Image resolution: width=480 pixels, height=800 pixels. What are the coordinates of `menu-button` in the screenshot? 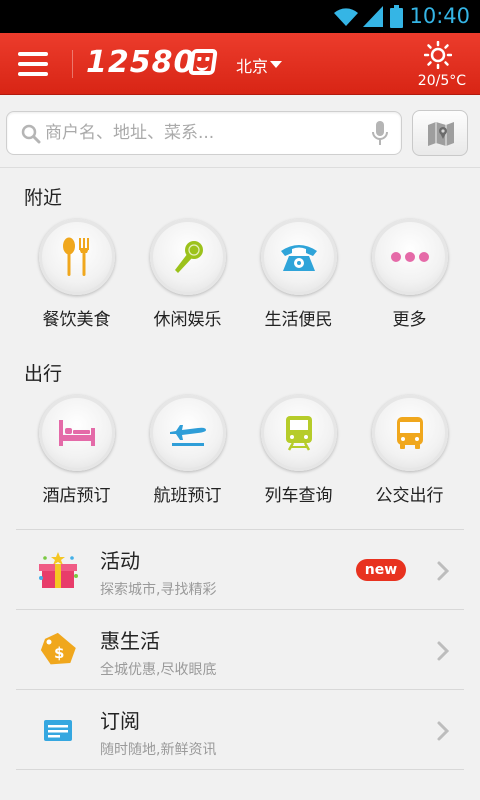 It's located at (34, 64).